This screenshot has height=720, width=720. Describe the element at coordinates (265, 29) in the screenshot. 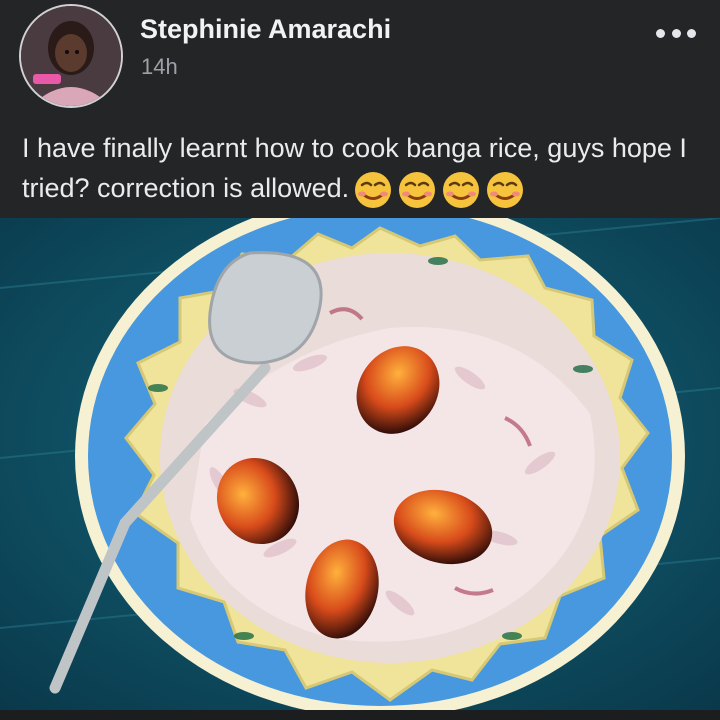

I see `author-name: Stephinie Amarachi` at that location.